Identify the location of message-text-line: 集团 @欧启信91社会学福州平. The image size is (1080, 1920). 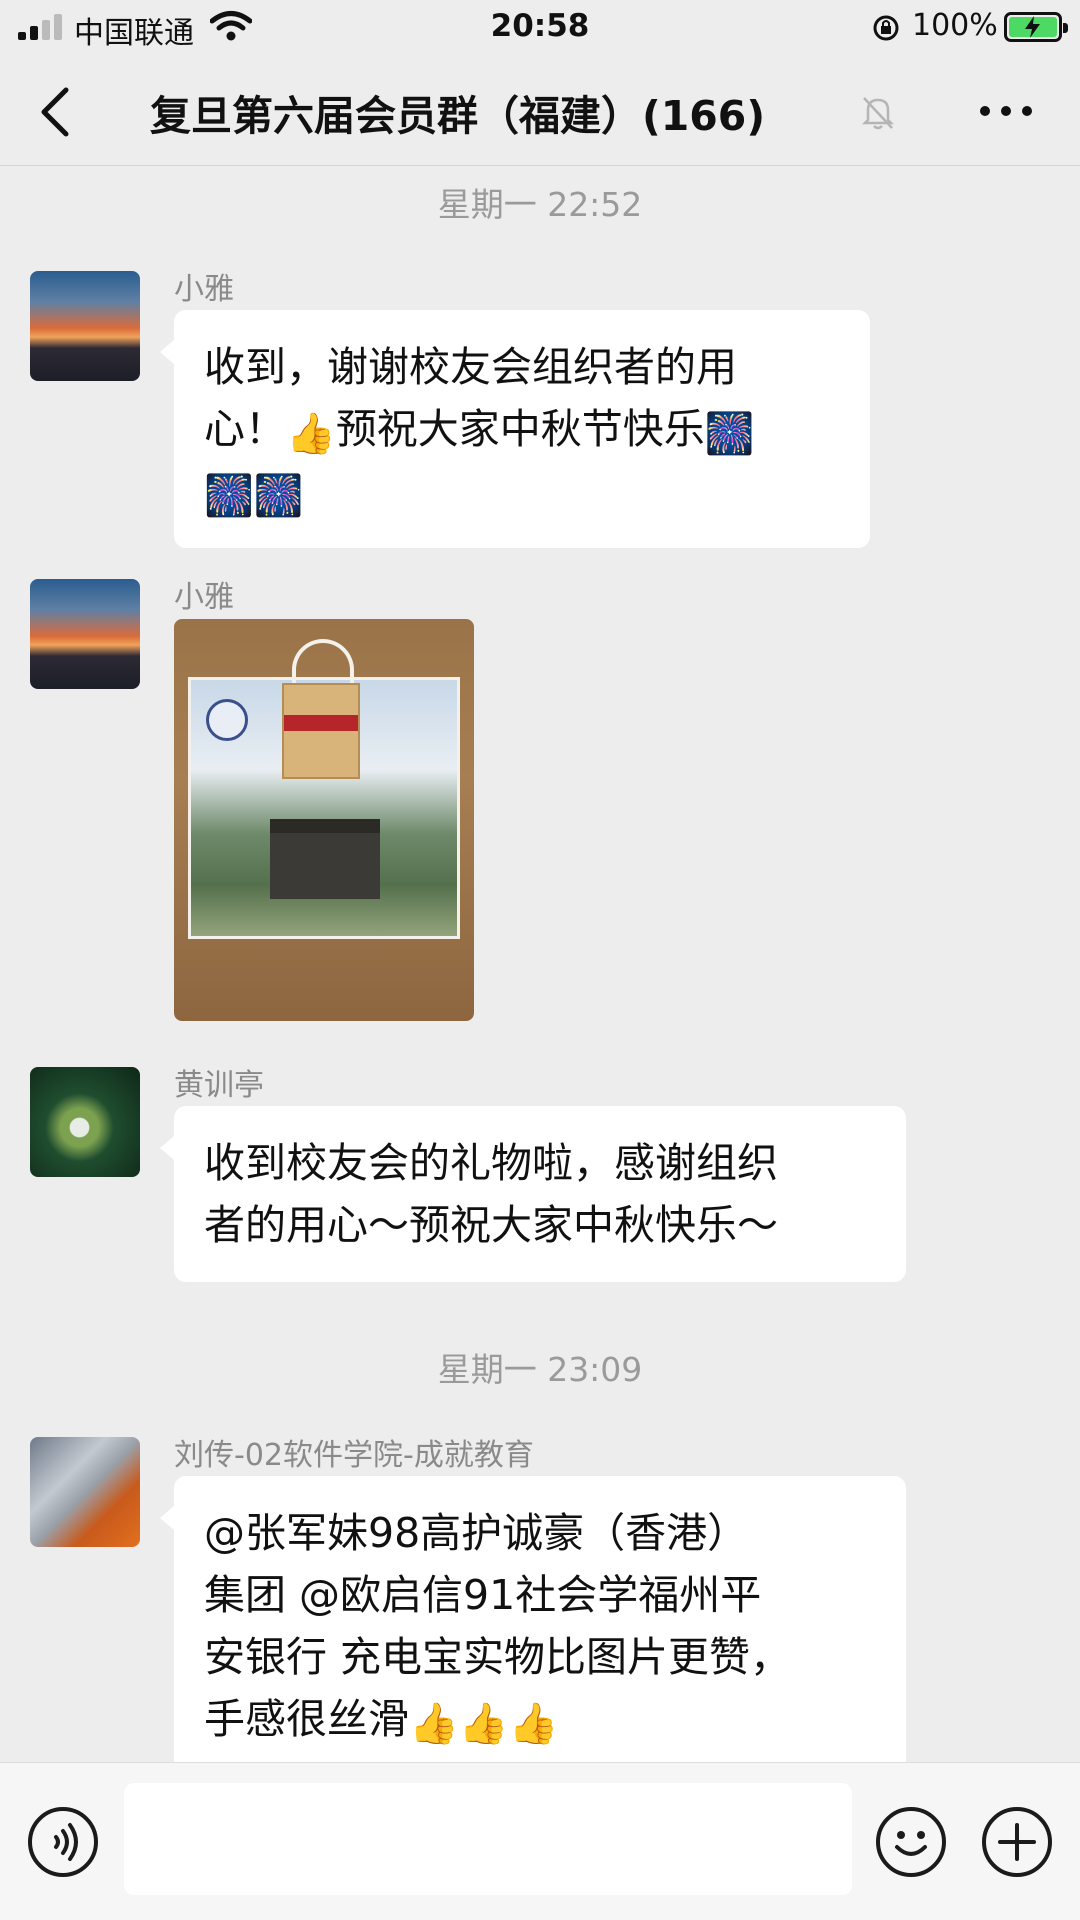
(483, 1595).